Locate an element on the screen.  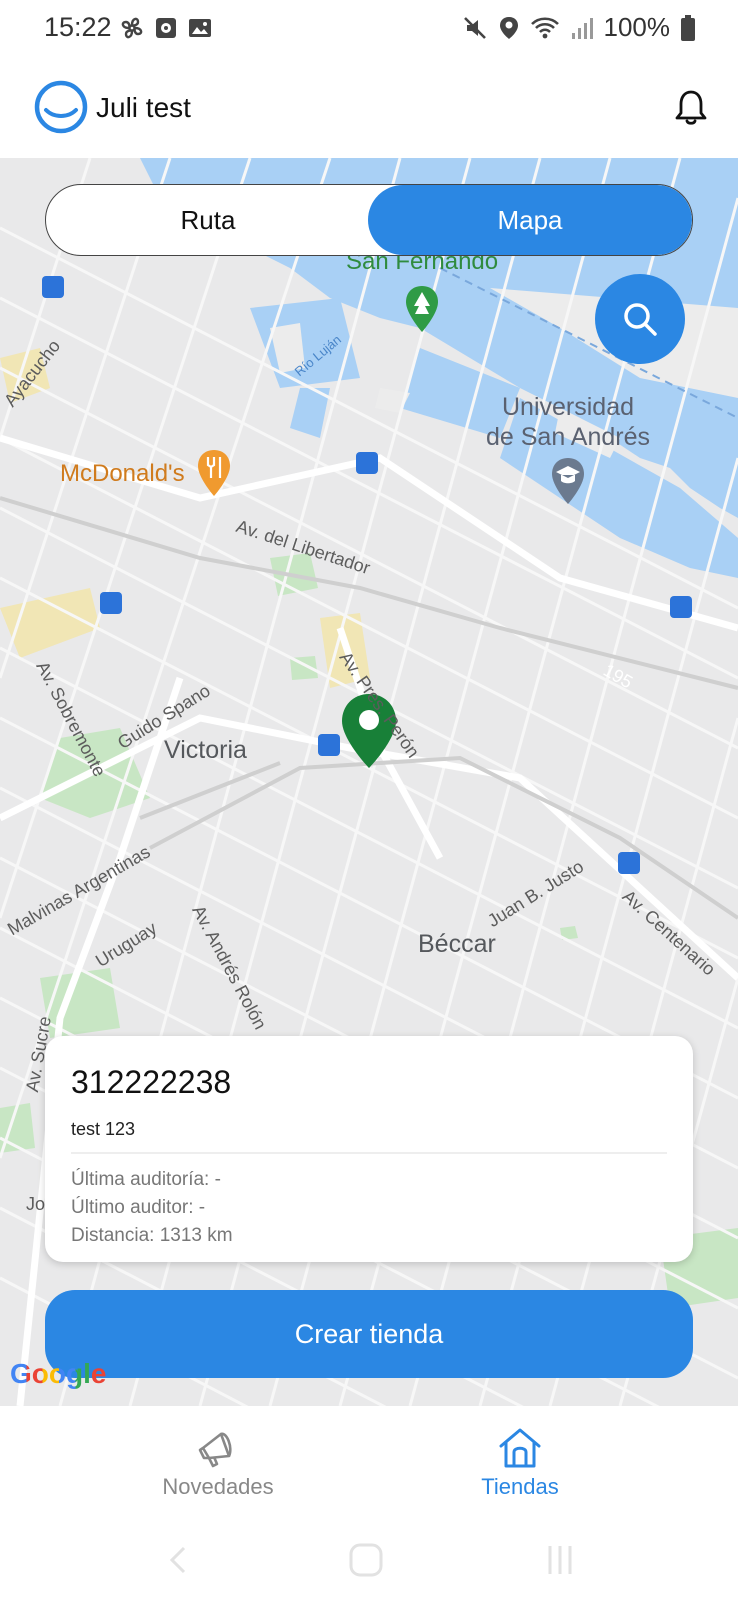
location-icon is located at coordinates (508, 27).